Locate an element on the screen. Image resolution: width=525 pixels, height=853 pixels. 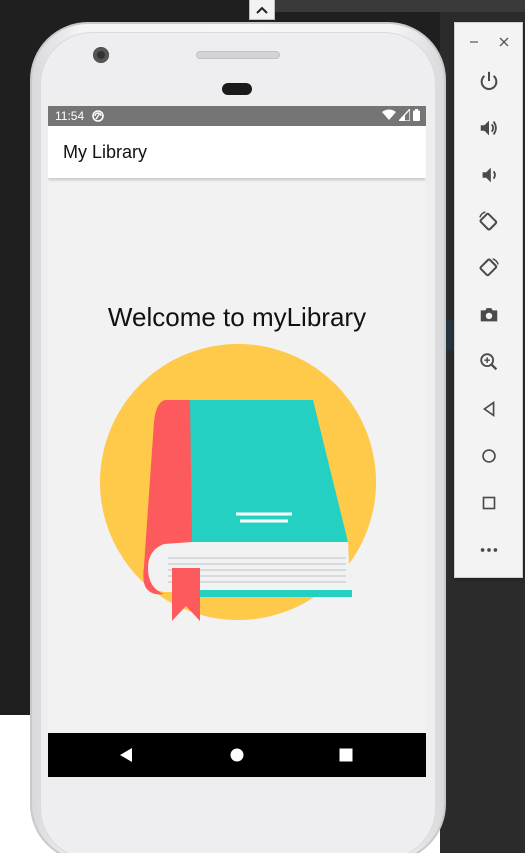
app-title: My Library is located at coordinates (105, 151).